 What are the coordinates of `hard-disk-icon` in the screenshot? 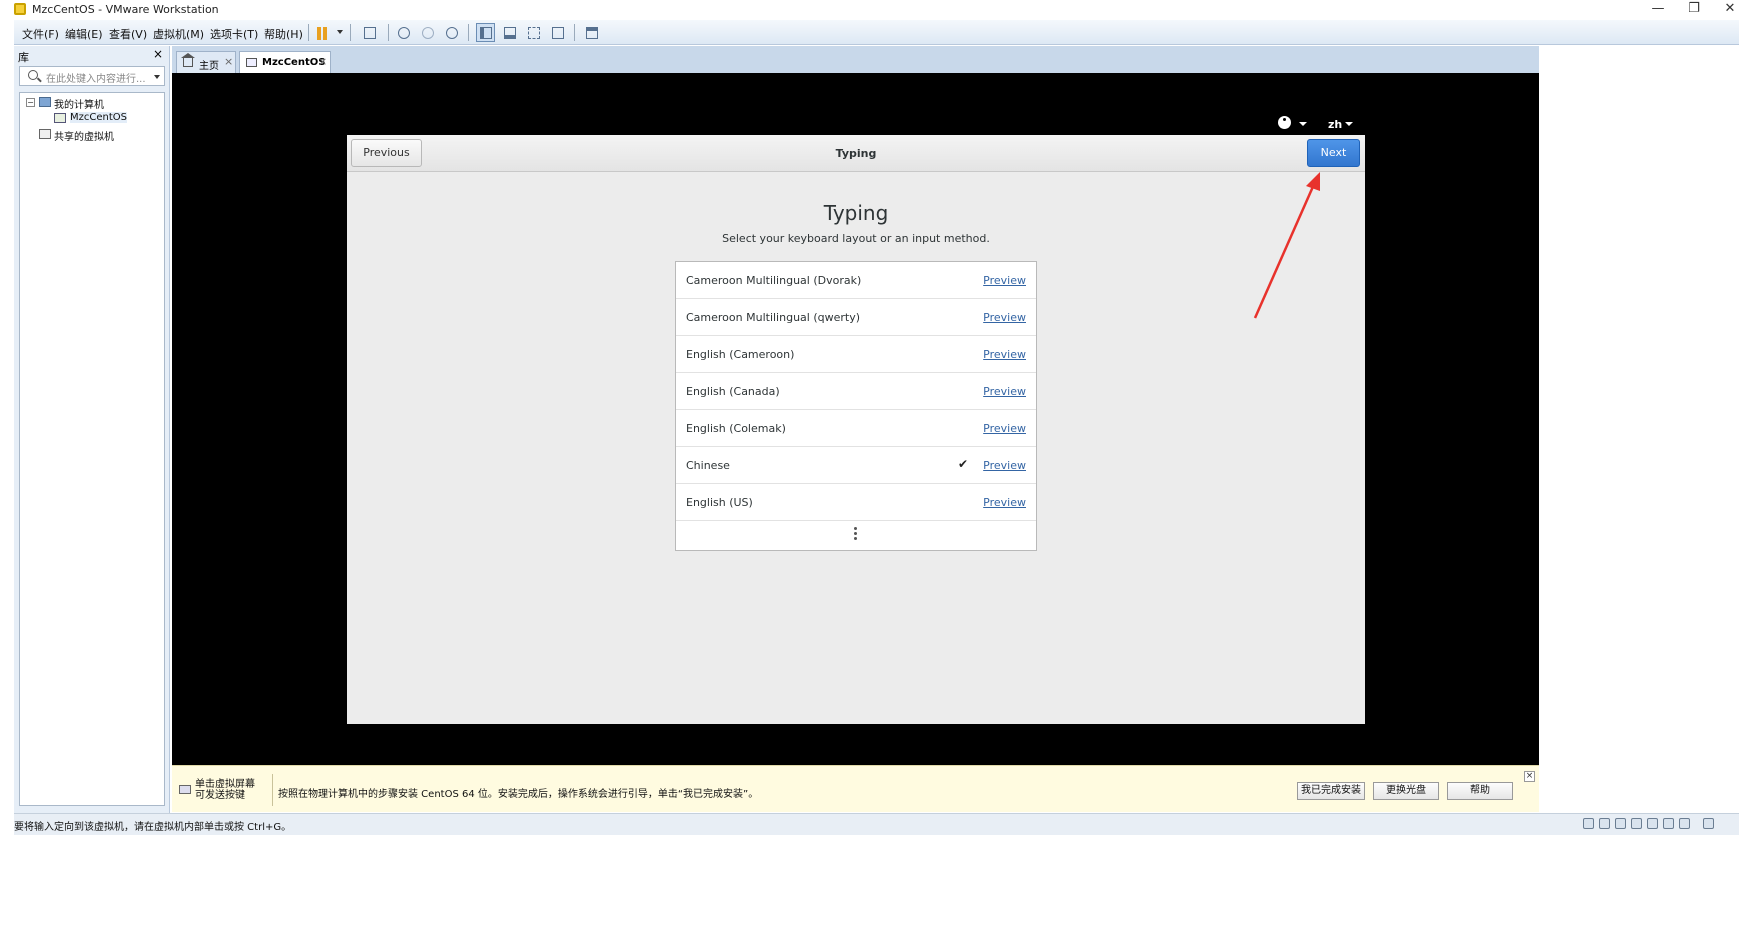 It's located at (1588, 823).